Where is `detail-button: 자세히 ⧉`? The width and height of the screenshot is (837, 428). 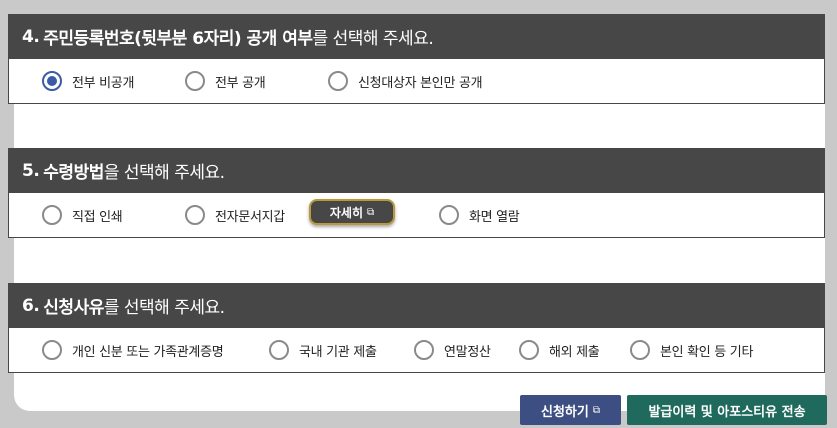 detail-button: 자세히 ⧉ is located at coordinates (352, 212).